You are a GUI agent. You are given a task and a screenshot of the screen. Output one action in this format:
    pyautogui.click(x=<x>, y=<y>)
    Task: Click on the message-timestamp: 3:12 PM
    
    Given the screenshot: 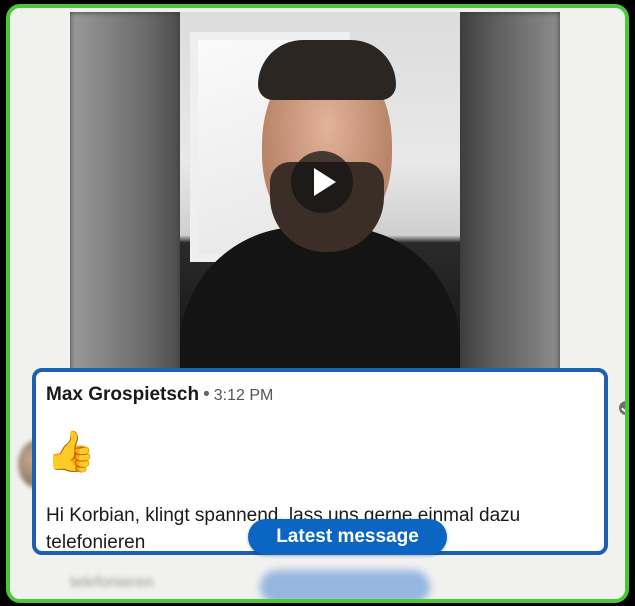 What is the action you would take?
    pyautogui.click(x=243, y=395)
    